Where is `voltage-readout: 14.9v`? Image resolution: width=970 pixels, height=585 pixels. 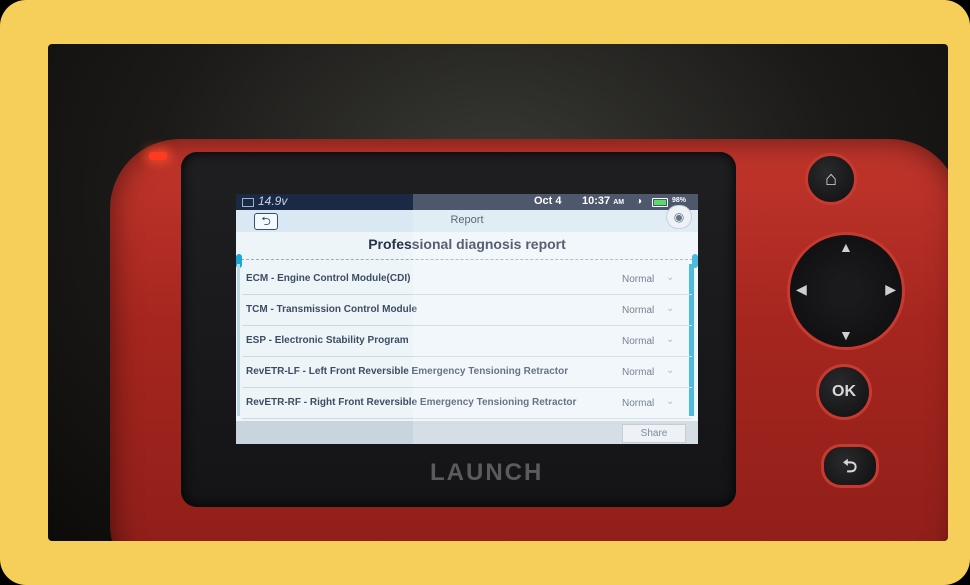
voltage-readout: 14.9v is located at coordinates (273, 201).